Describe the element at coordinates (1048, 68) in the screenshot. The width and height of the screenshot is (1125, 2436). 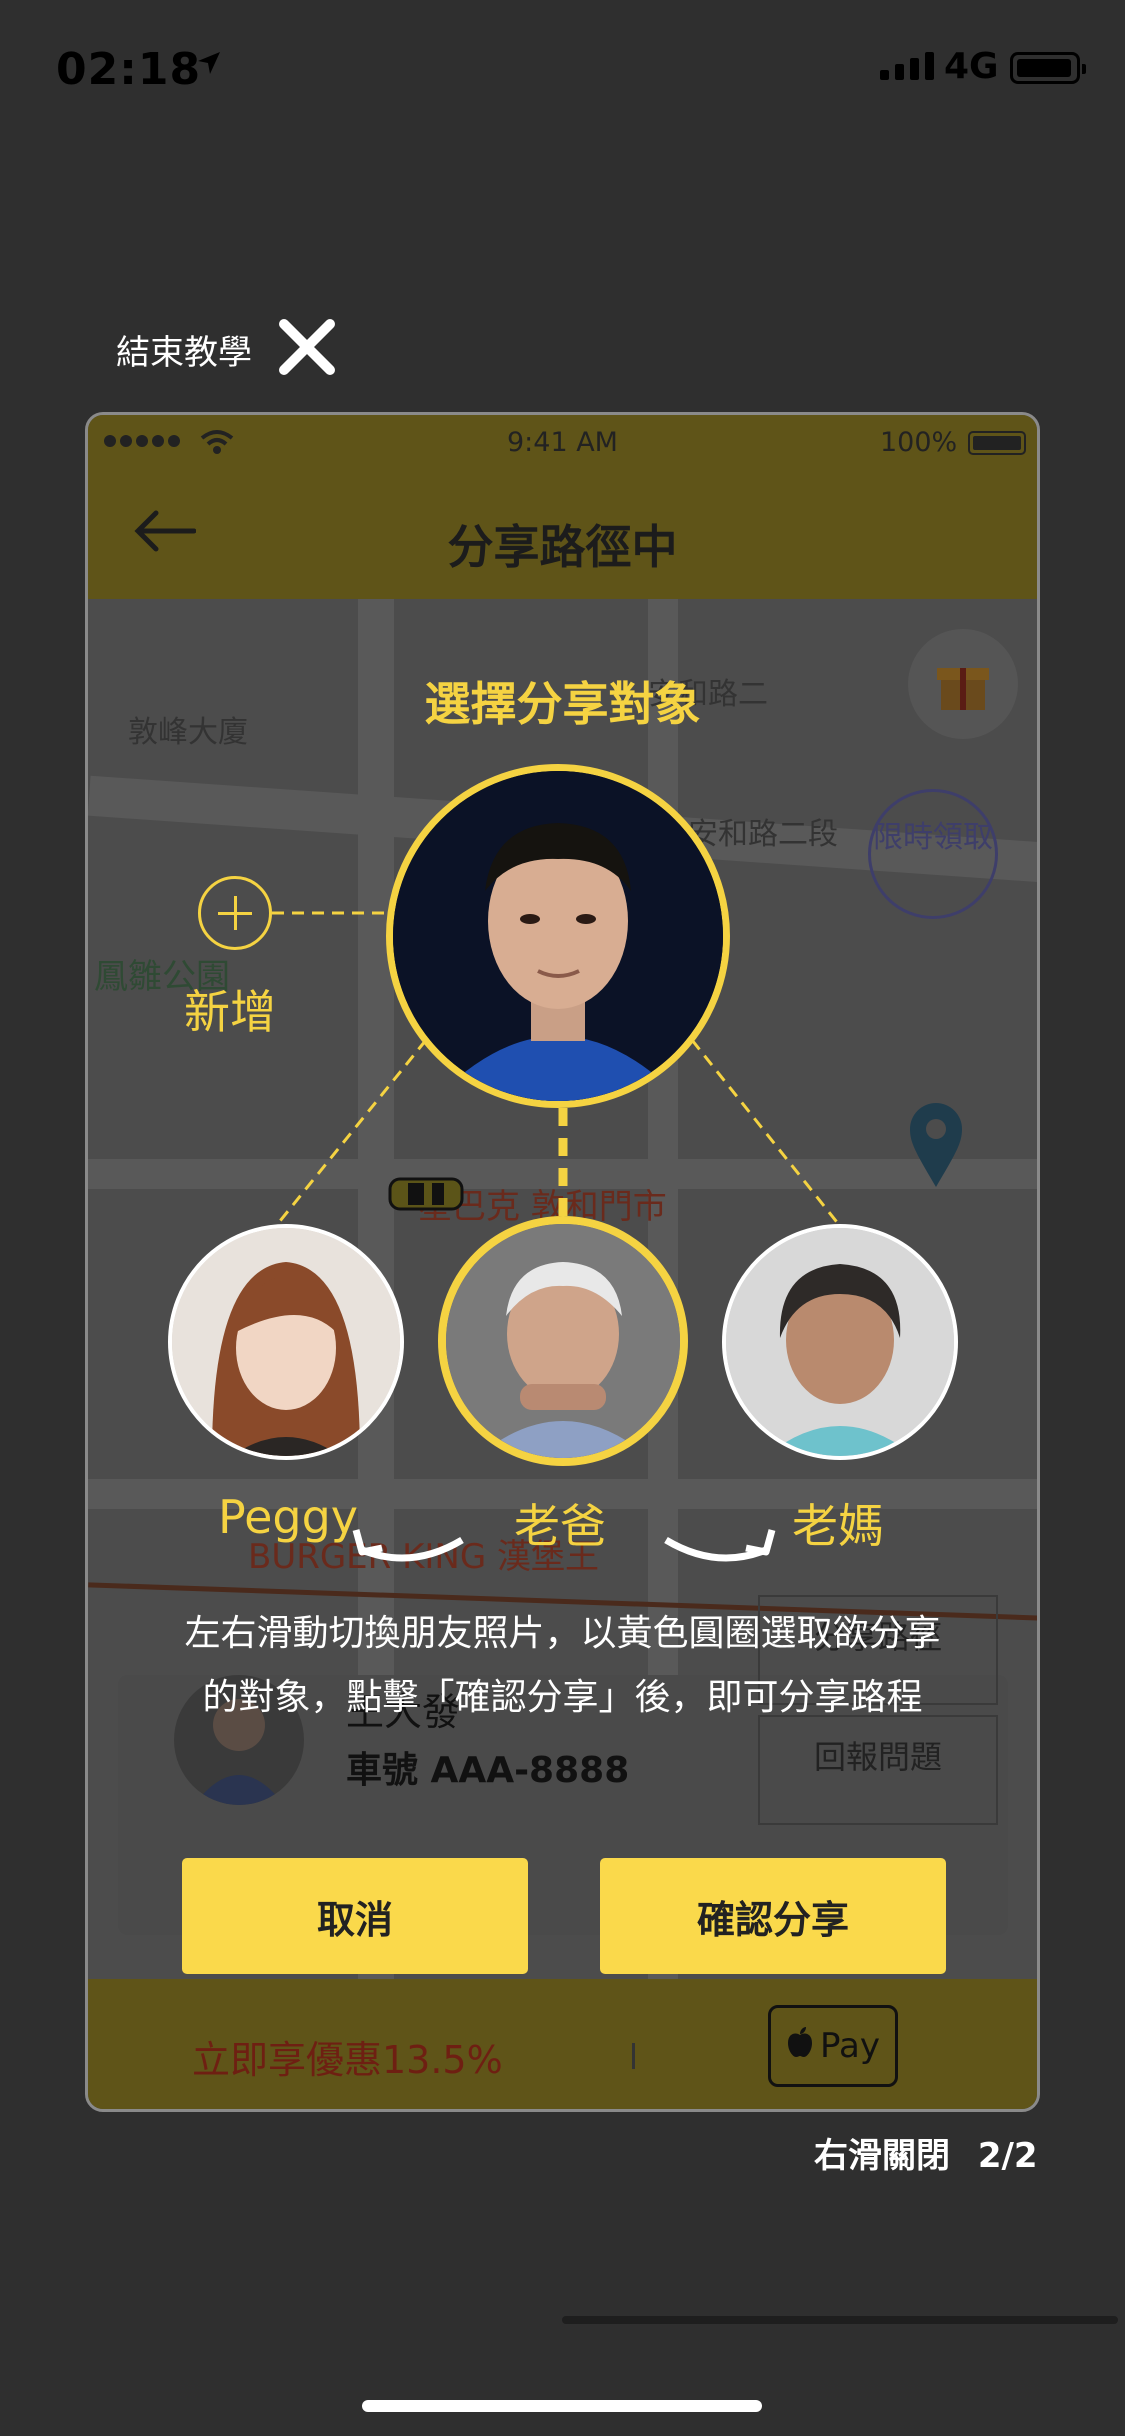
I see `battery-icon` at that location.